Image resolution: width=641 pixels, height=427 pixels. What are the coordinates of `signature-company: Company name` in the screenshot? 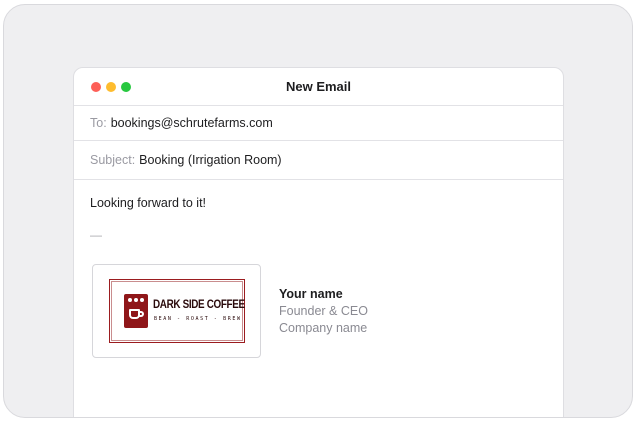 It's located at (323, 328).